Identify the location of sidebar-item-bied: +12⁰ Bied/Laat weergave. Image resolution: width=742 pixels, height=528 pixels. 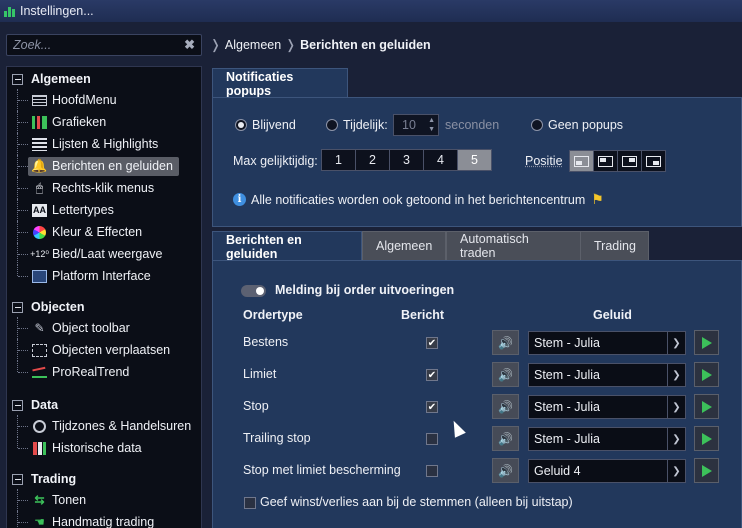
(104, 254).